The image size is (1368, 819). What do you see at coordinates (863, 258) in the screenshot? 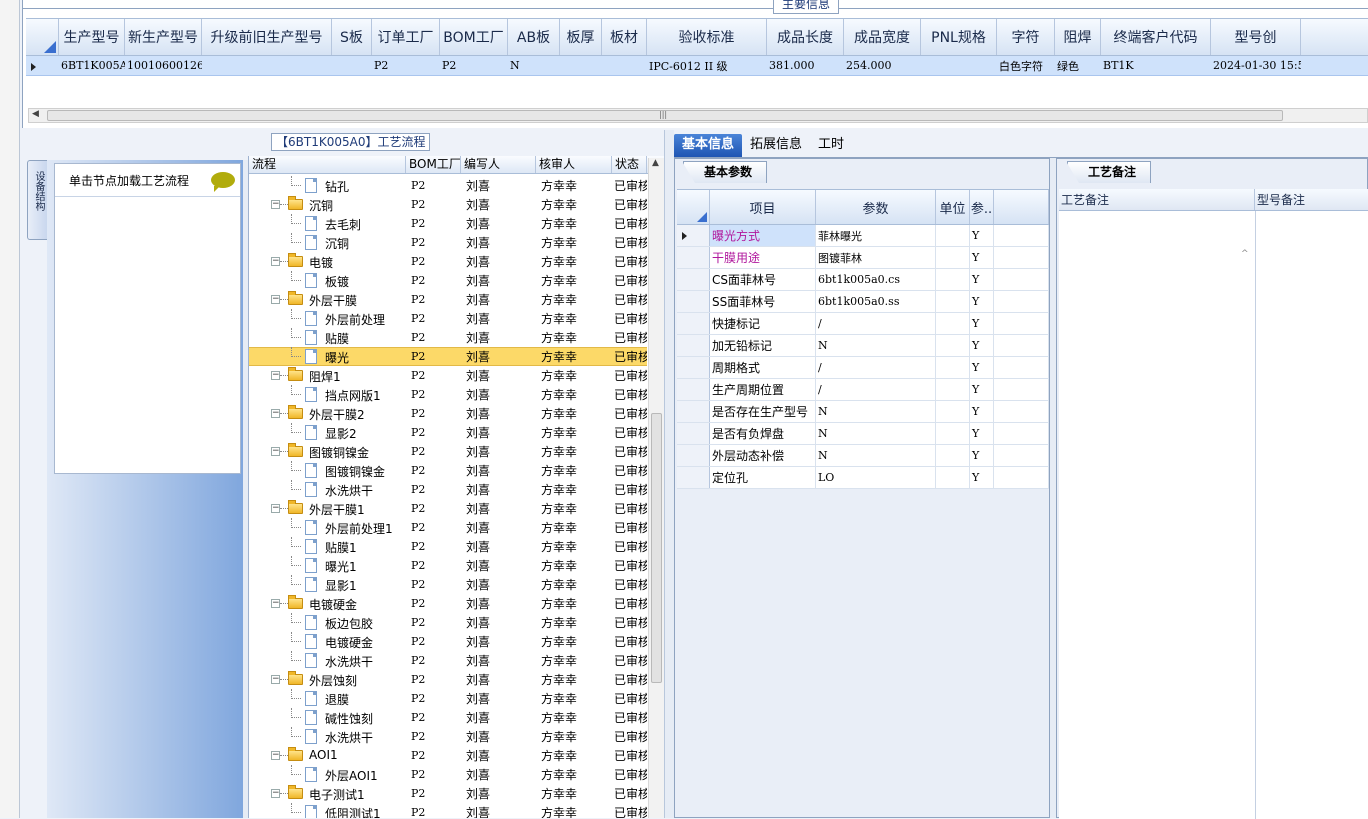
I see `param-row: 干膜用途 图镀菲林 Y` at bounding box center [863, 258].